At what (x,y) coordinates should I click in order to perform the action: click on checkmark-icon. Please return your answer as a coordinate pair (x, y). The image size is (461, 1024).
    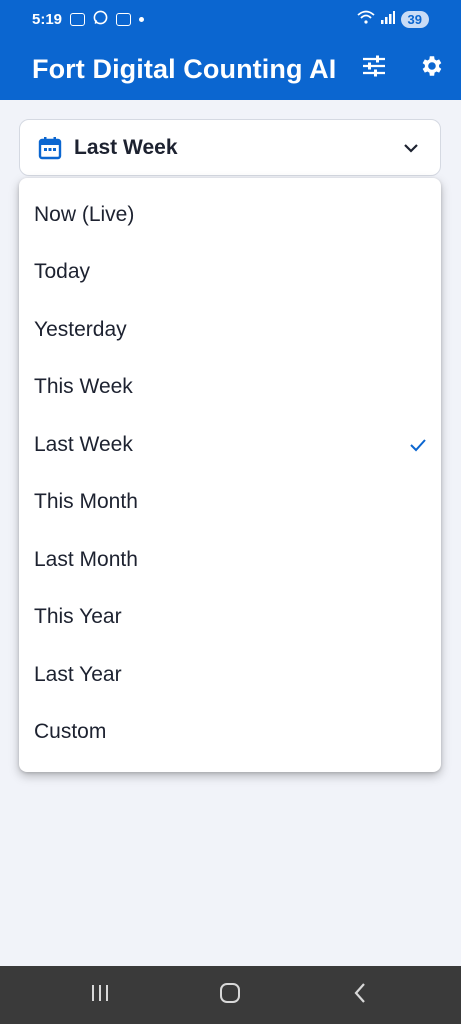
    Looking at the image, I should click on (418, 447).